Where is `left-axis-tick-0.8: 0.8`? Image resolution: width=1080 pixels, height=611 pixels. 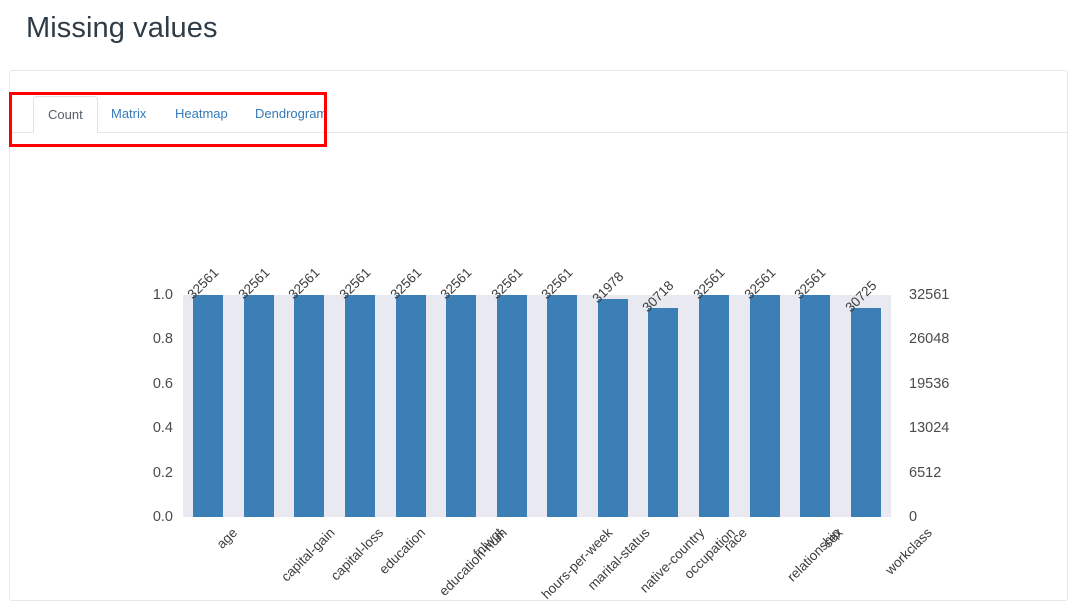
left-axis-tick-0.8: 0.8 is located at coordinates (162, 339).